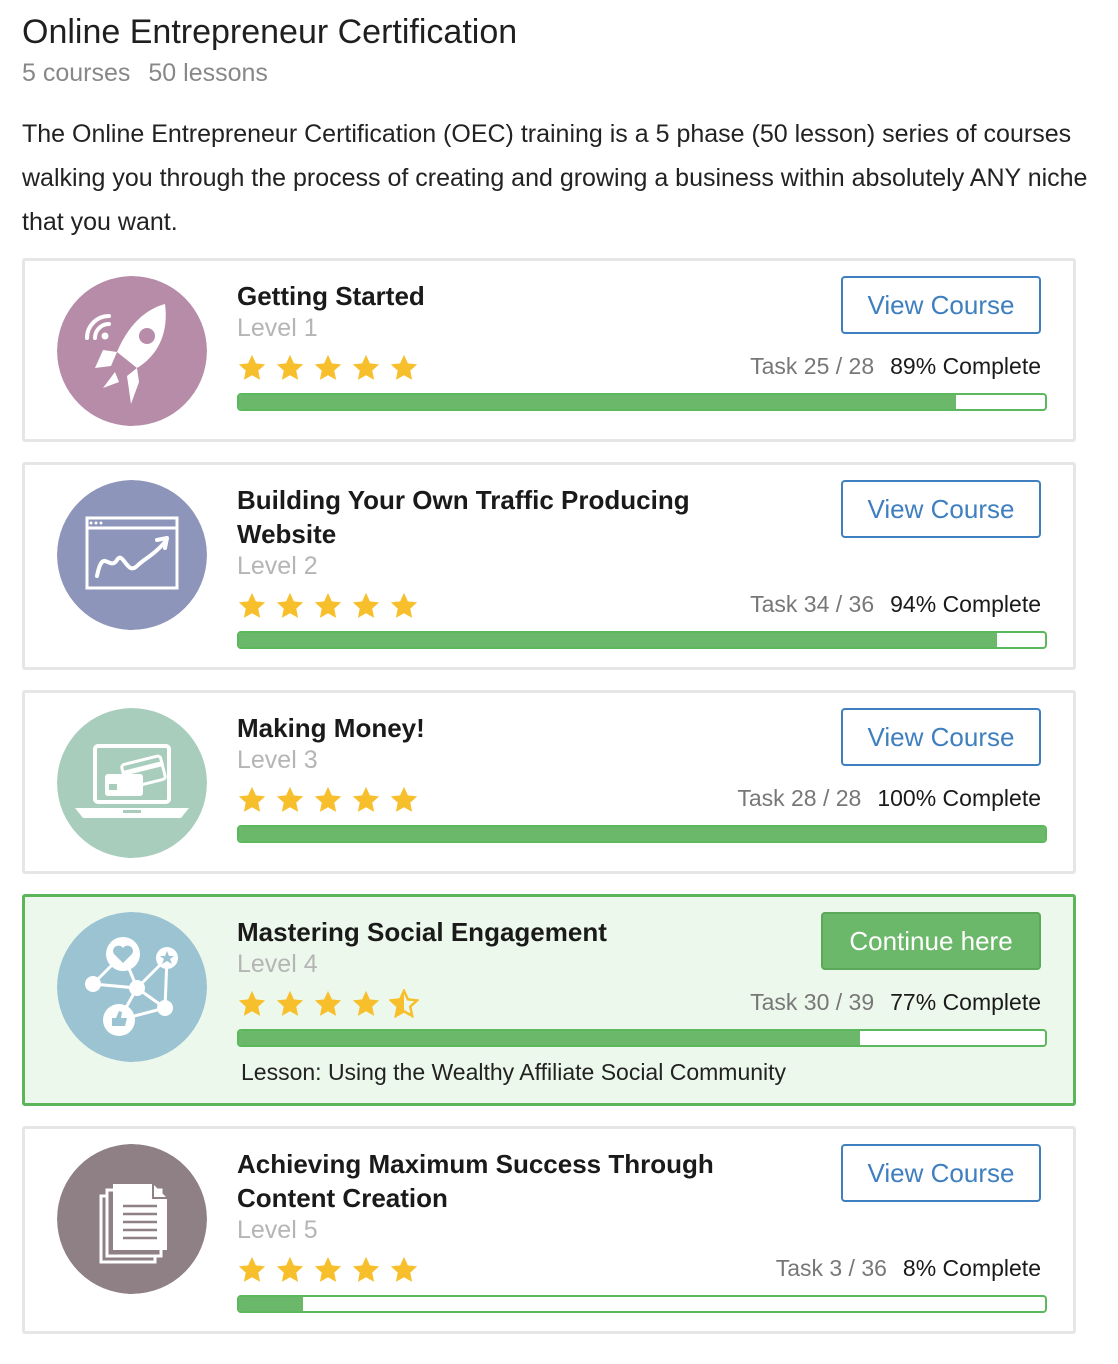 This screenshot has height=1364, width=1118. What do you see at coordinates (76, 73) in the screenshot?
I see `courses-count: 5 courses` at bounding box center [76, 73].